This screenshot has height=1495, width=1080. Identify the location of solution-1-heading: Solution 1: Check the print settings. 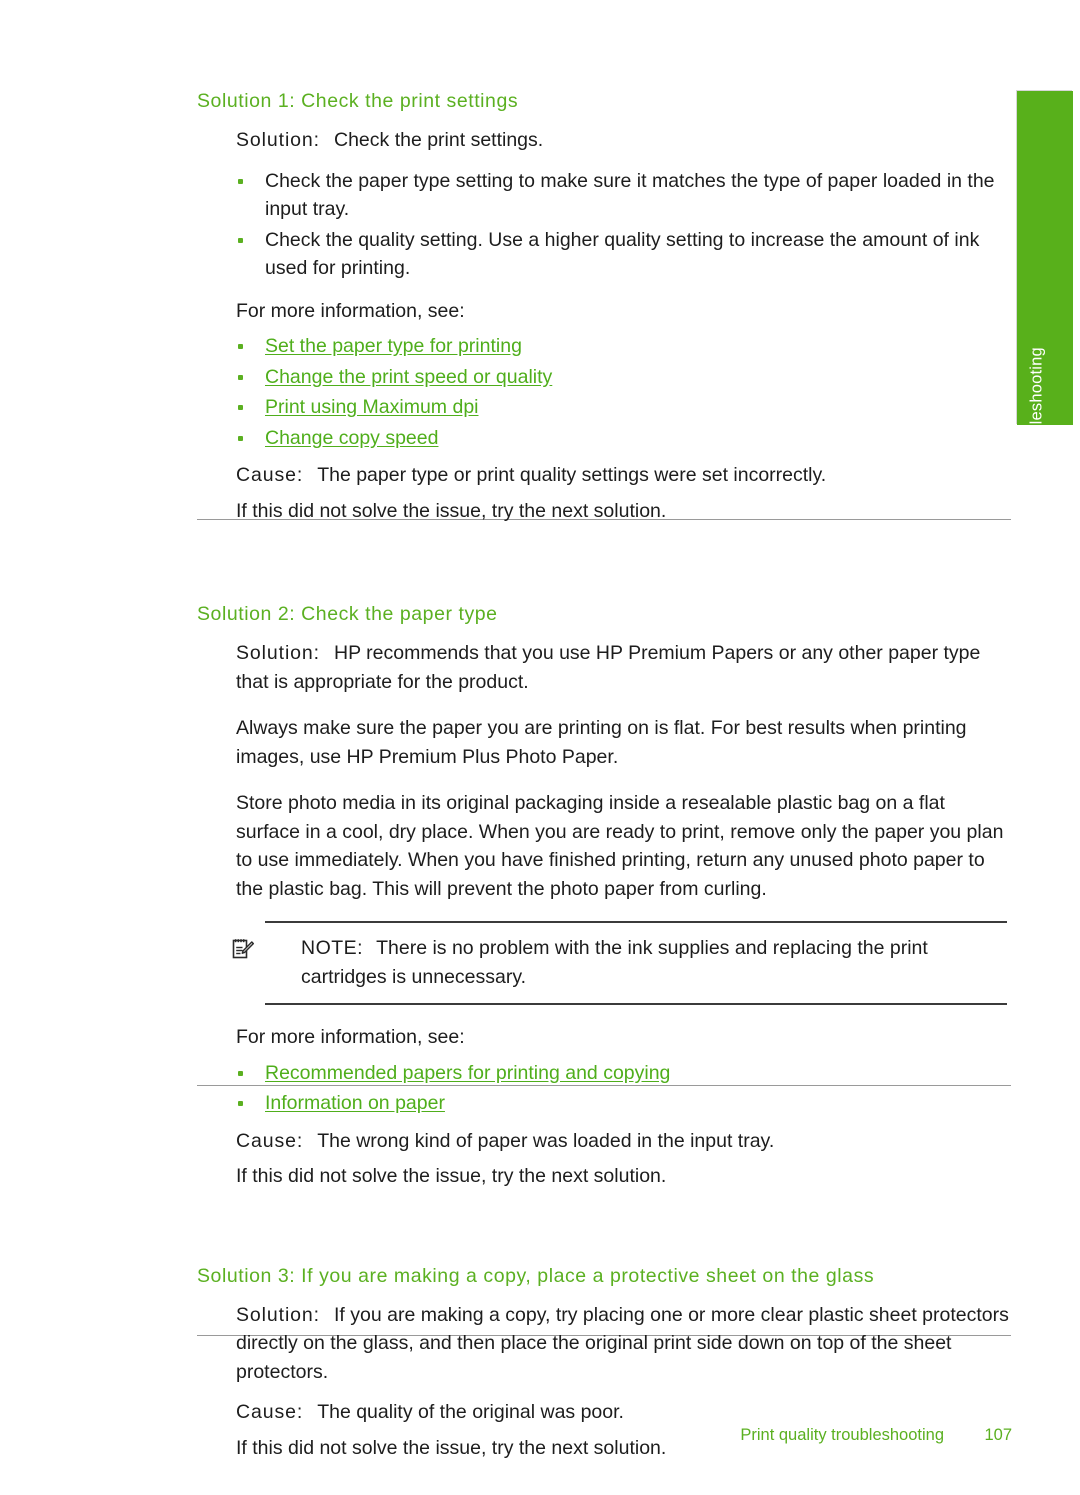
(358, 101).